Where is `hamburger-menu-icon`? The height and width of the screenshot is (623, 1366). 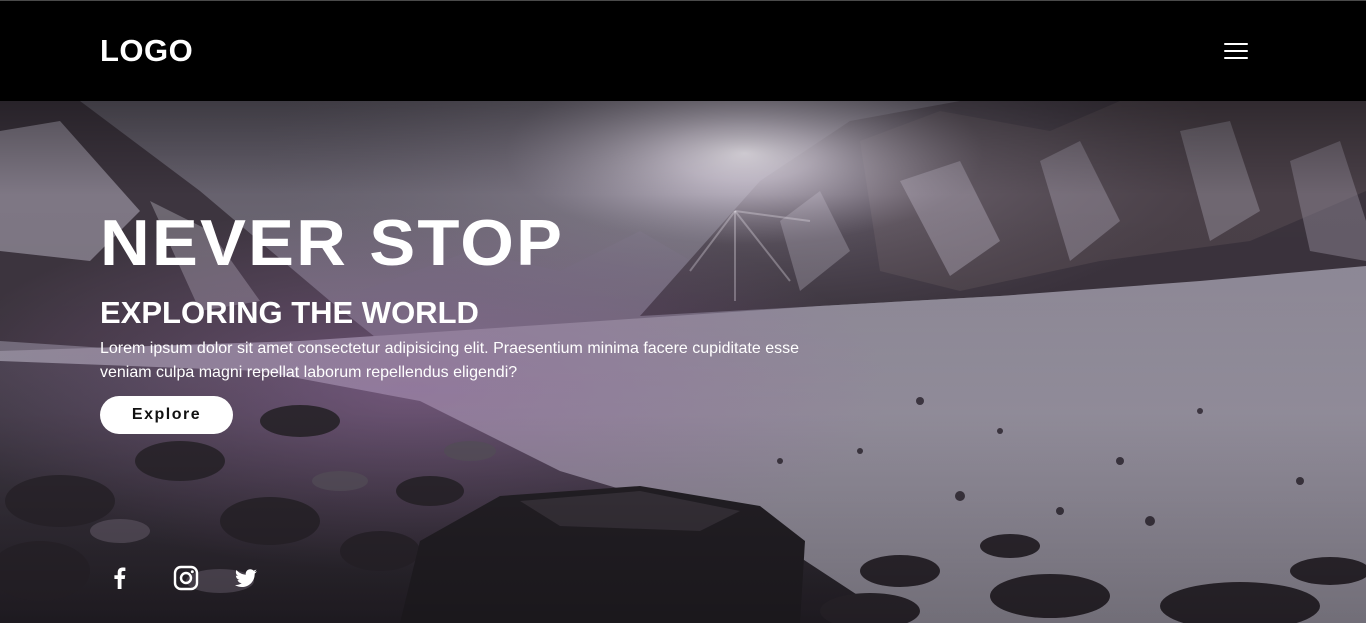
hamburger-menu-icon is located at coordinates (1236, 52).